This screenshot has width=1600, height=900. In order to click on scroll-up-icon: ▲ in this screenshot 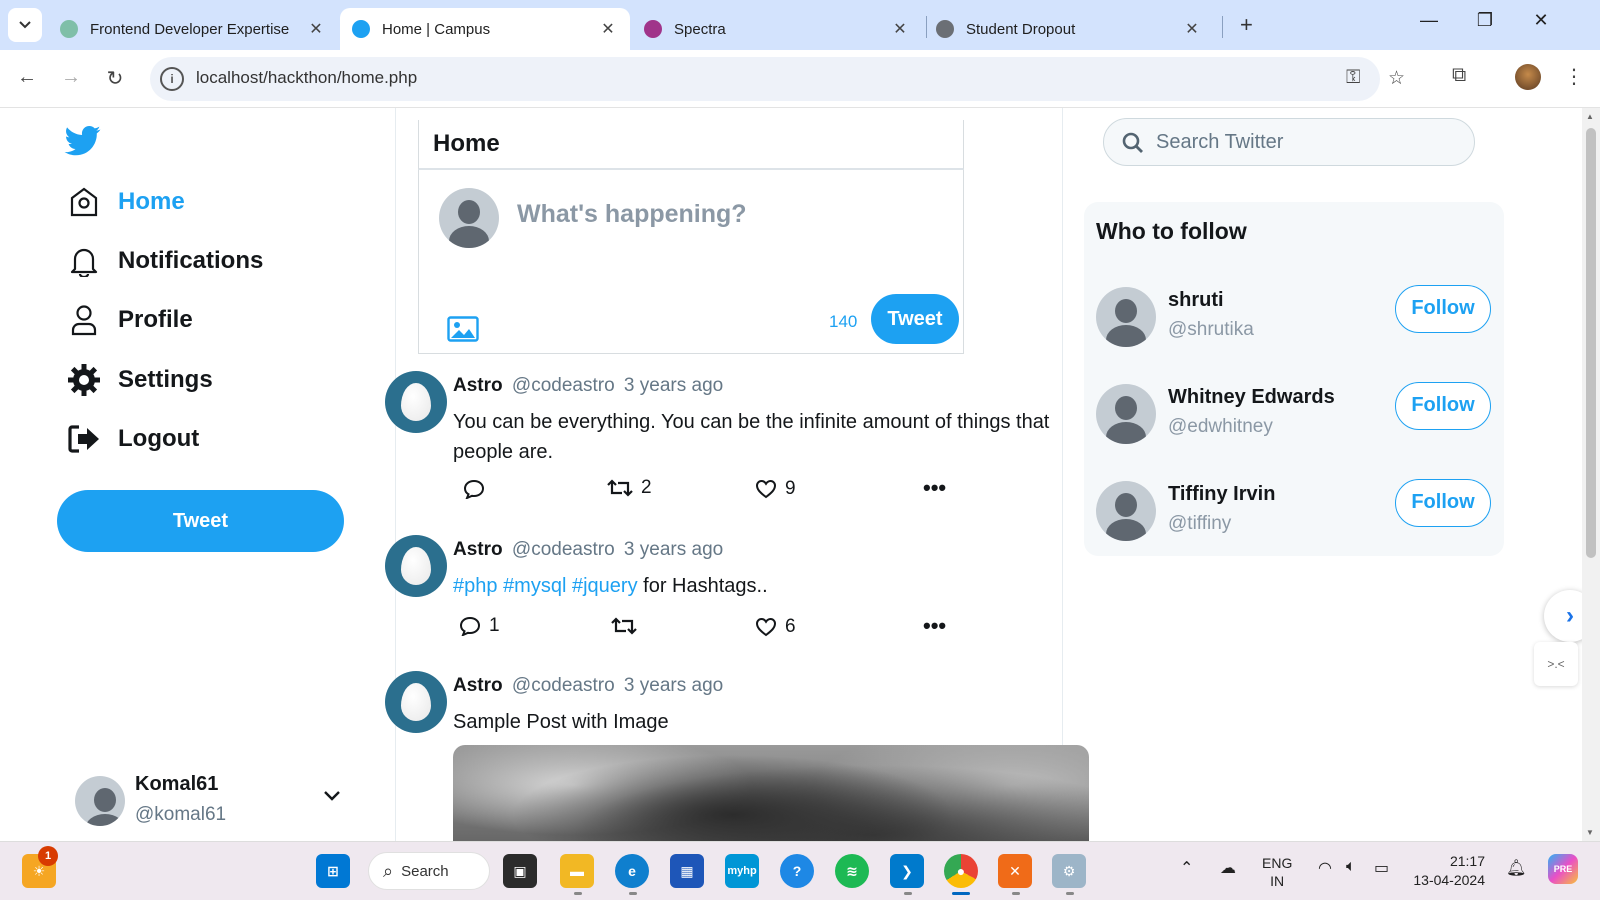, I will do `click(1590, 116)`.